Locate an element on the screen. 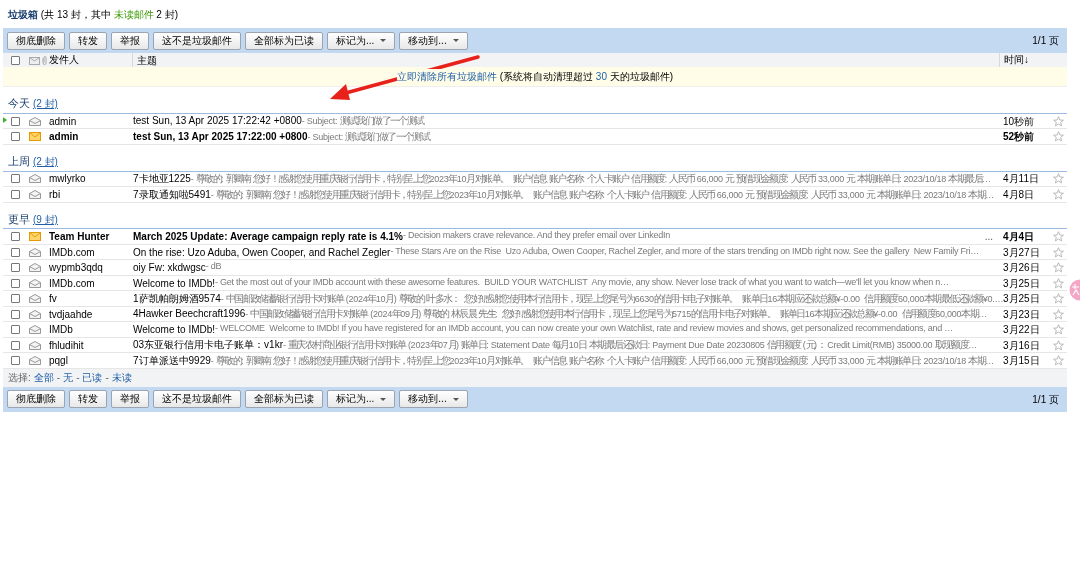 The image size is (1080, 567). message-row: mwlyrko 7卡地亚1225- 尊敬的: 郭卿南 您好！感谢您使用重庆银行信用卡，特别呈上您2023年10月对账单。 账户信息 账户名称: 个人卡账户 信用额度: 人民币 66,000 元 预借现金额度: 人民币 33,000 元 本期账单日: 2023/10/18 本期最后… 4月11日 is located at coordinates (535, 179).